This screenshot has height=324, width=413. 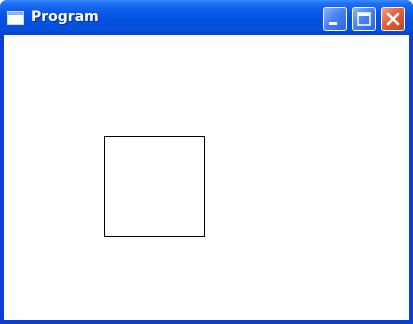 I want to click on outlined-square, so click(x=154, y=186).